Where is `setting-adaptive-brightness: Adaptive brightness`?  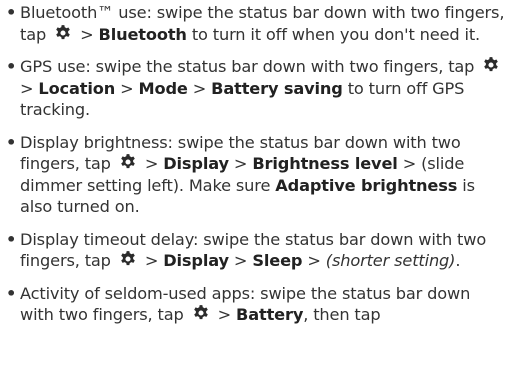 setting-adaptive-brightness: Adaptive brightness is located at coordinates (366, 185).